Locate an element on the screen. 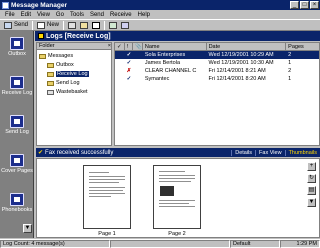  forward-button is located at coordinates (113, 25).